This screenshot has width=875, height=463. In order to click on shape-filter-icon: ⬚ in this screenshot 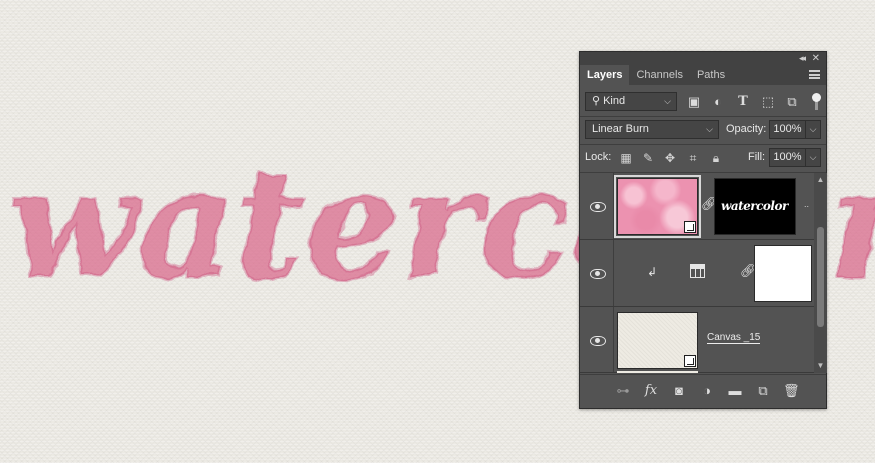, I will do `click(768, 102)`.